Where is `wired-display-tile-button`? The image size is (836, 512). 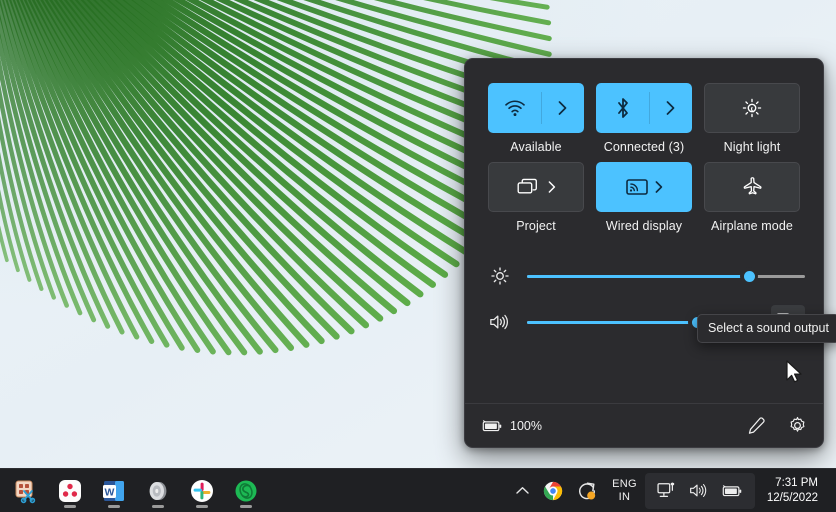 wired-display-tile-button is located at coordinates (644, 187).